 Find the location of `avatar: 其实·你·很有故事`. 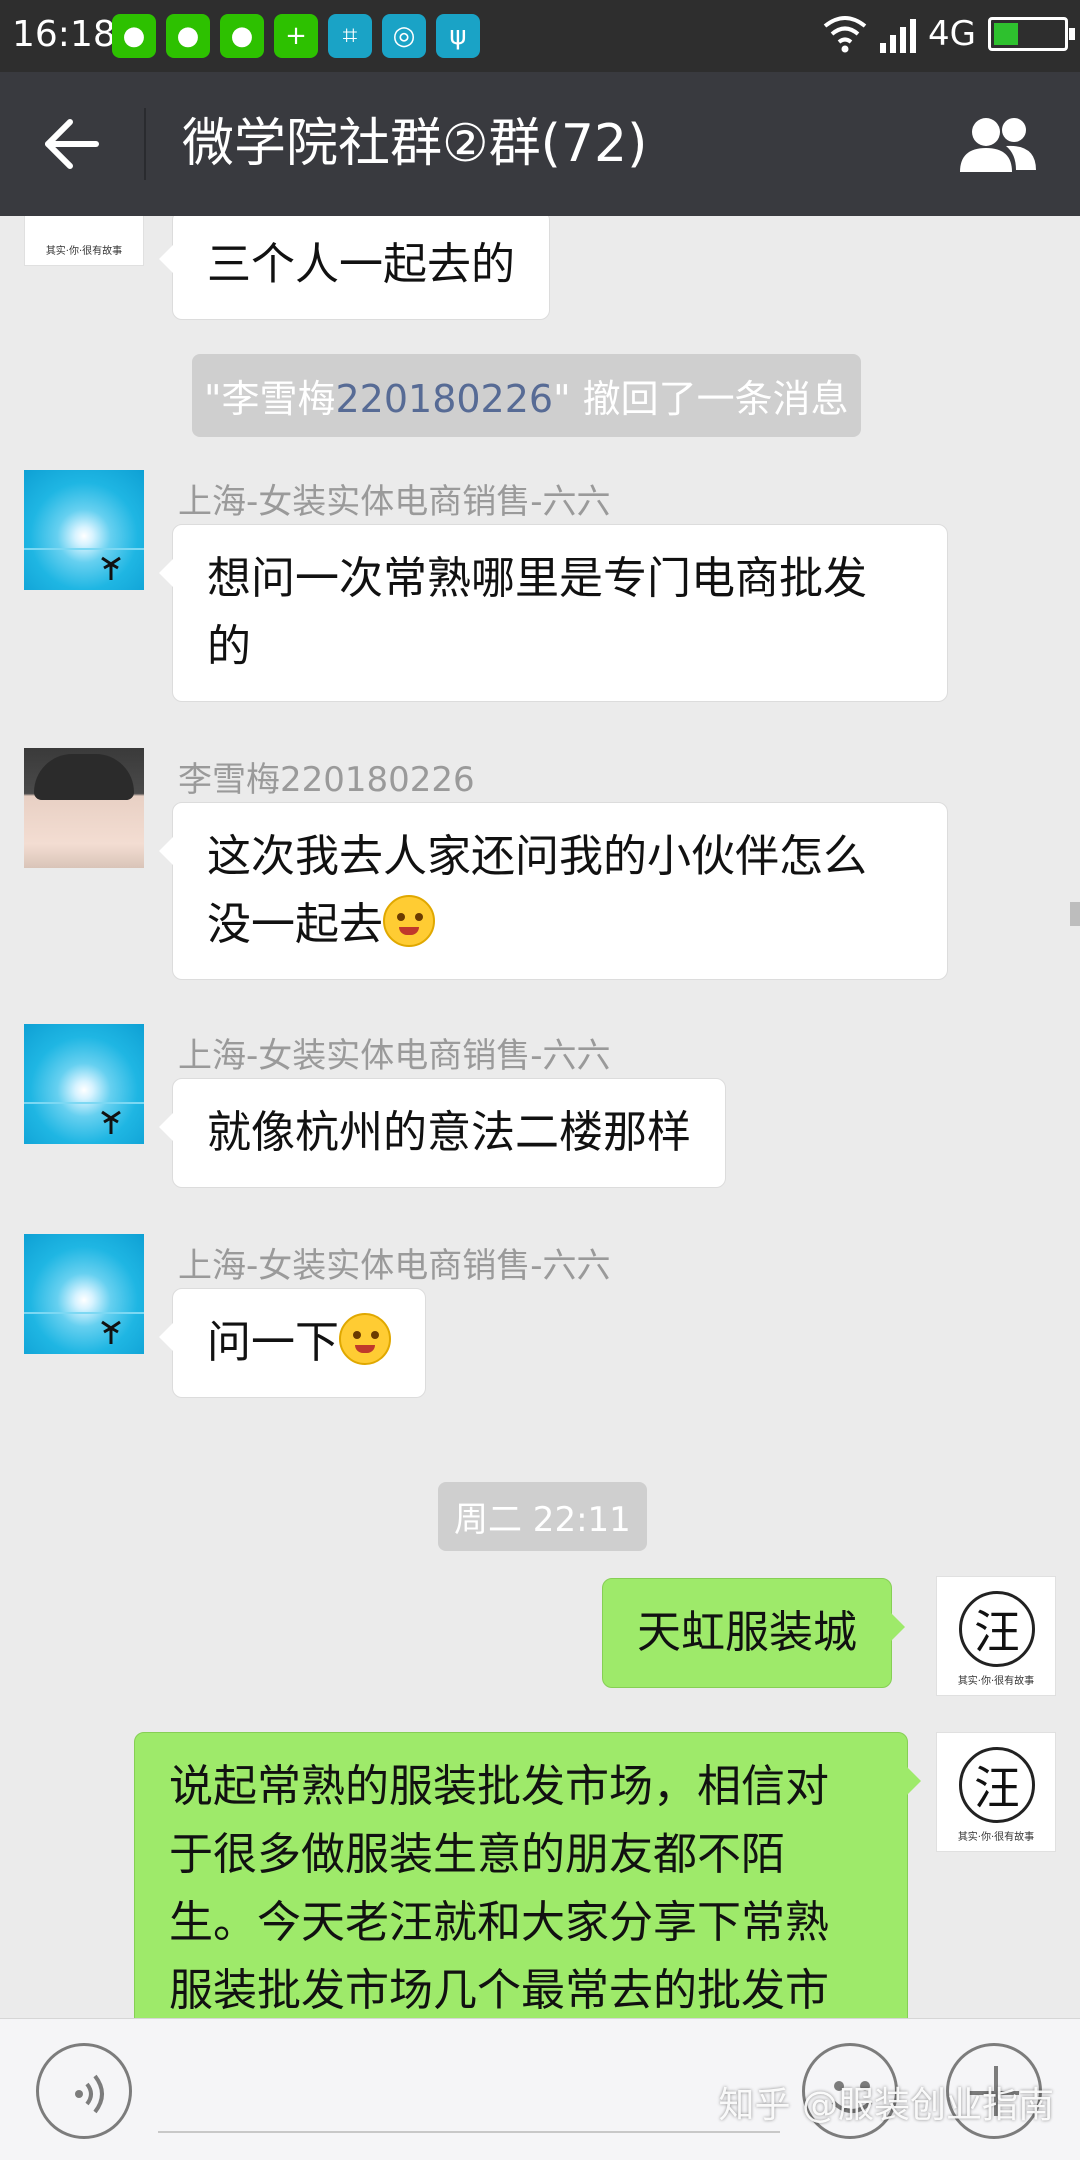

avatar: 其实·你·很有故事 is located at coordinates (84, 241).